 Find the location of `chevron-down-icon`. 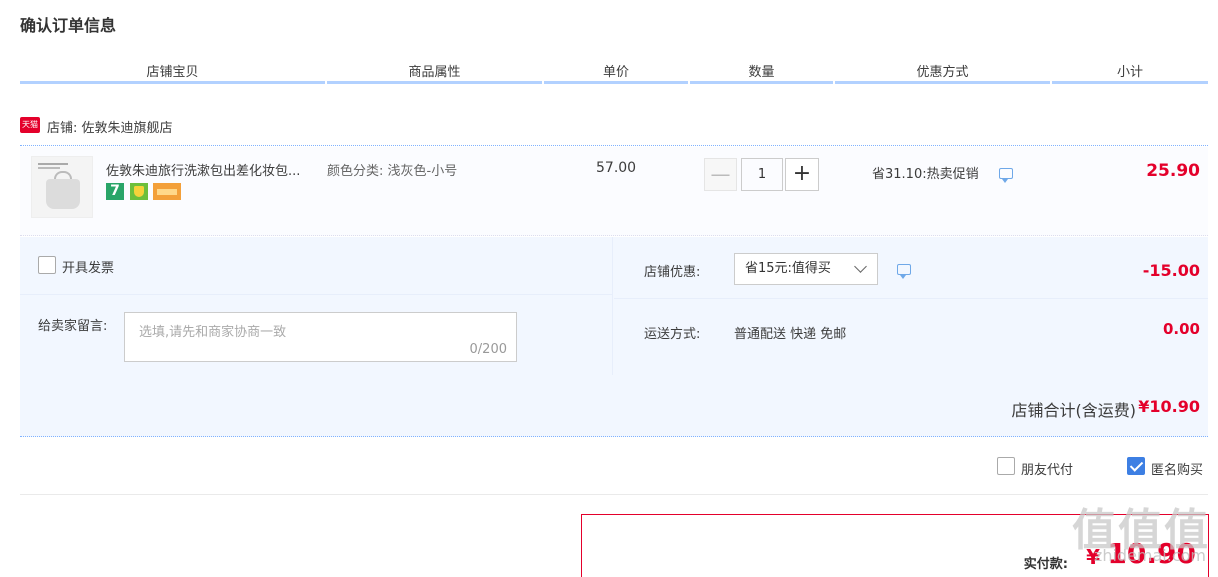

chevron-down-icon is located at coordinates (860, 266).